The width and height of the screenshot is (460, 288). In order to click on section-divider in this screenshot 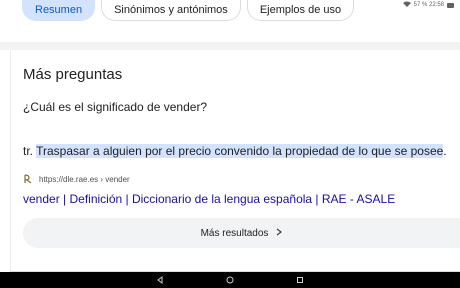, I will do `click(230, 46)`.